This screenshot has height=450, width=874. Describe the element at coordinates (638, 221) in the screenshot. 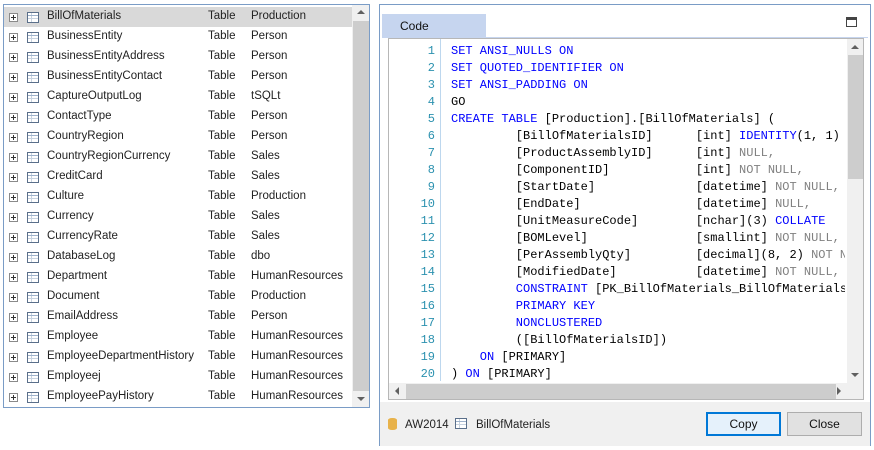

I see `code-line: [UnitMeasureCode] [nchar](3) COLLATE` at that location.